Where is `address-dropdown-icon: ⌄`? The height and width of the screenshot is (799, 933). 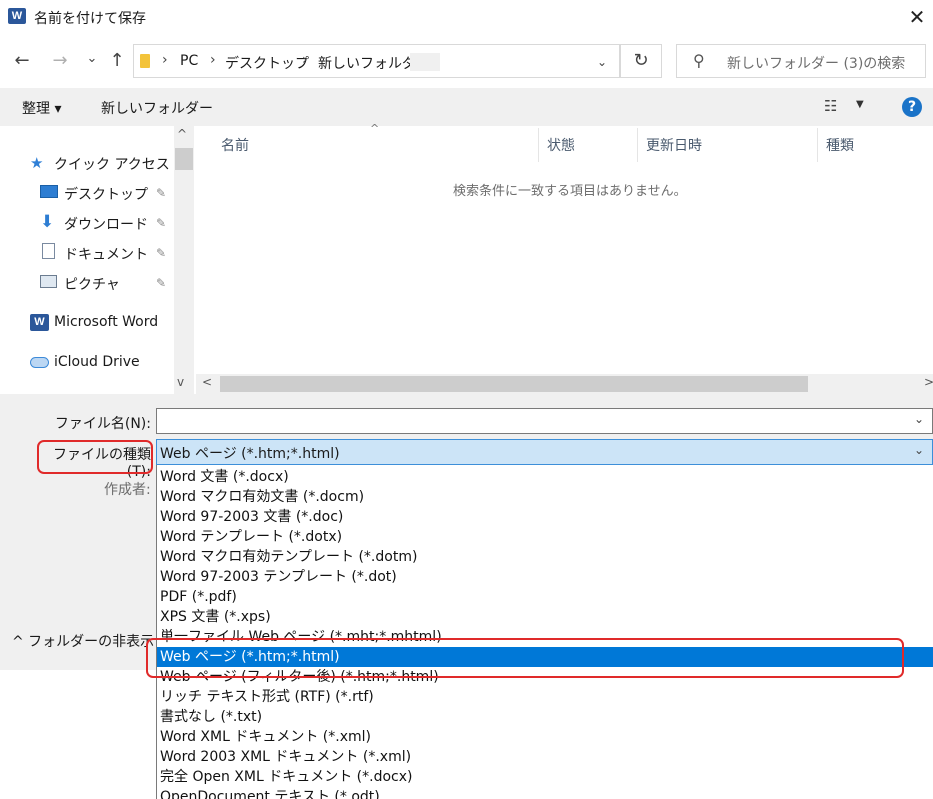
address-dropdown-icon: ⌄ is located at coordinates (602, 62).